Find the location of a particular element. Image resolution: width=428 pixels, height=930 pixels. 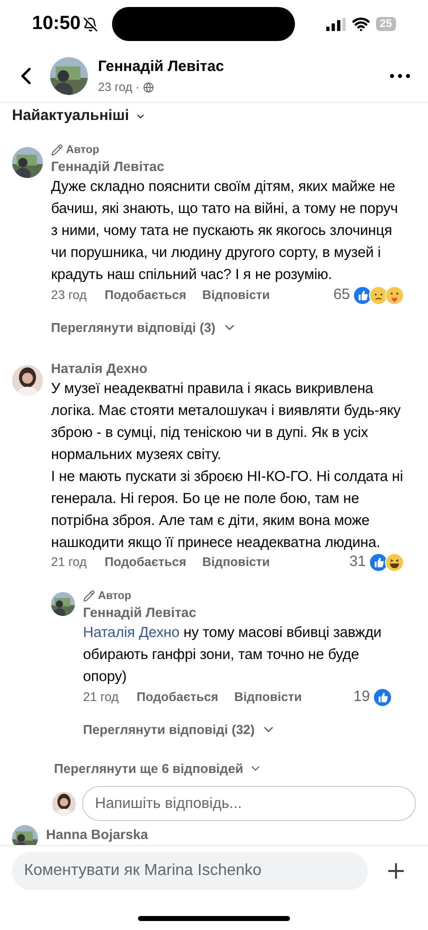

signal-icon is located at coordinates (336, 24).